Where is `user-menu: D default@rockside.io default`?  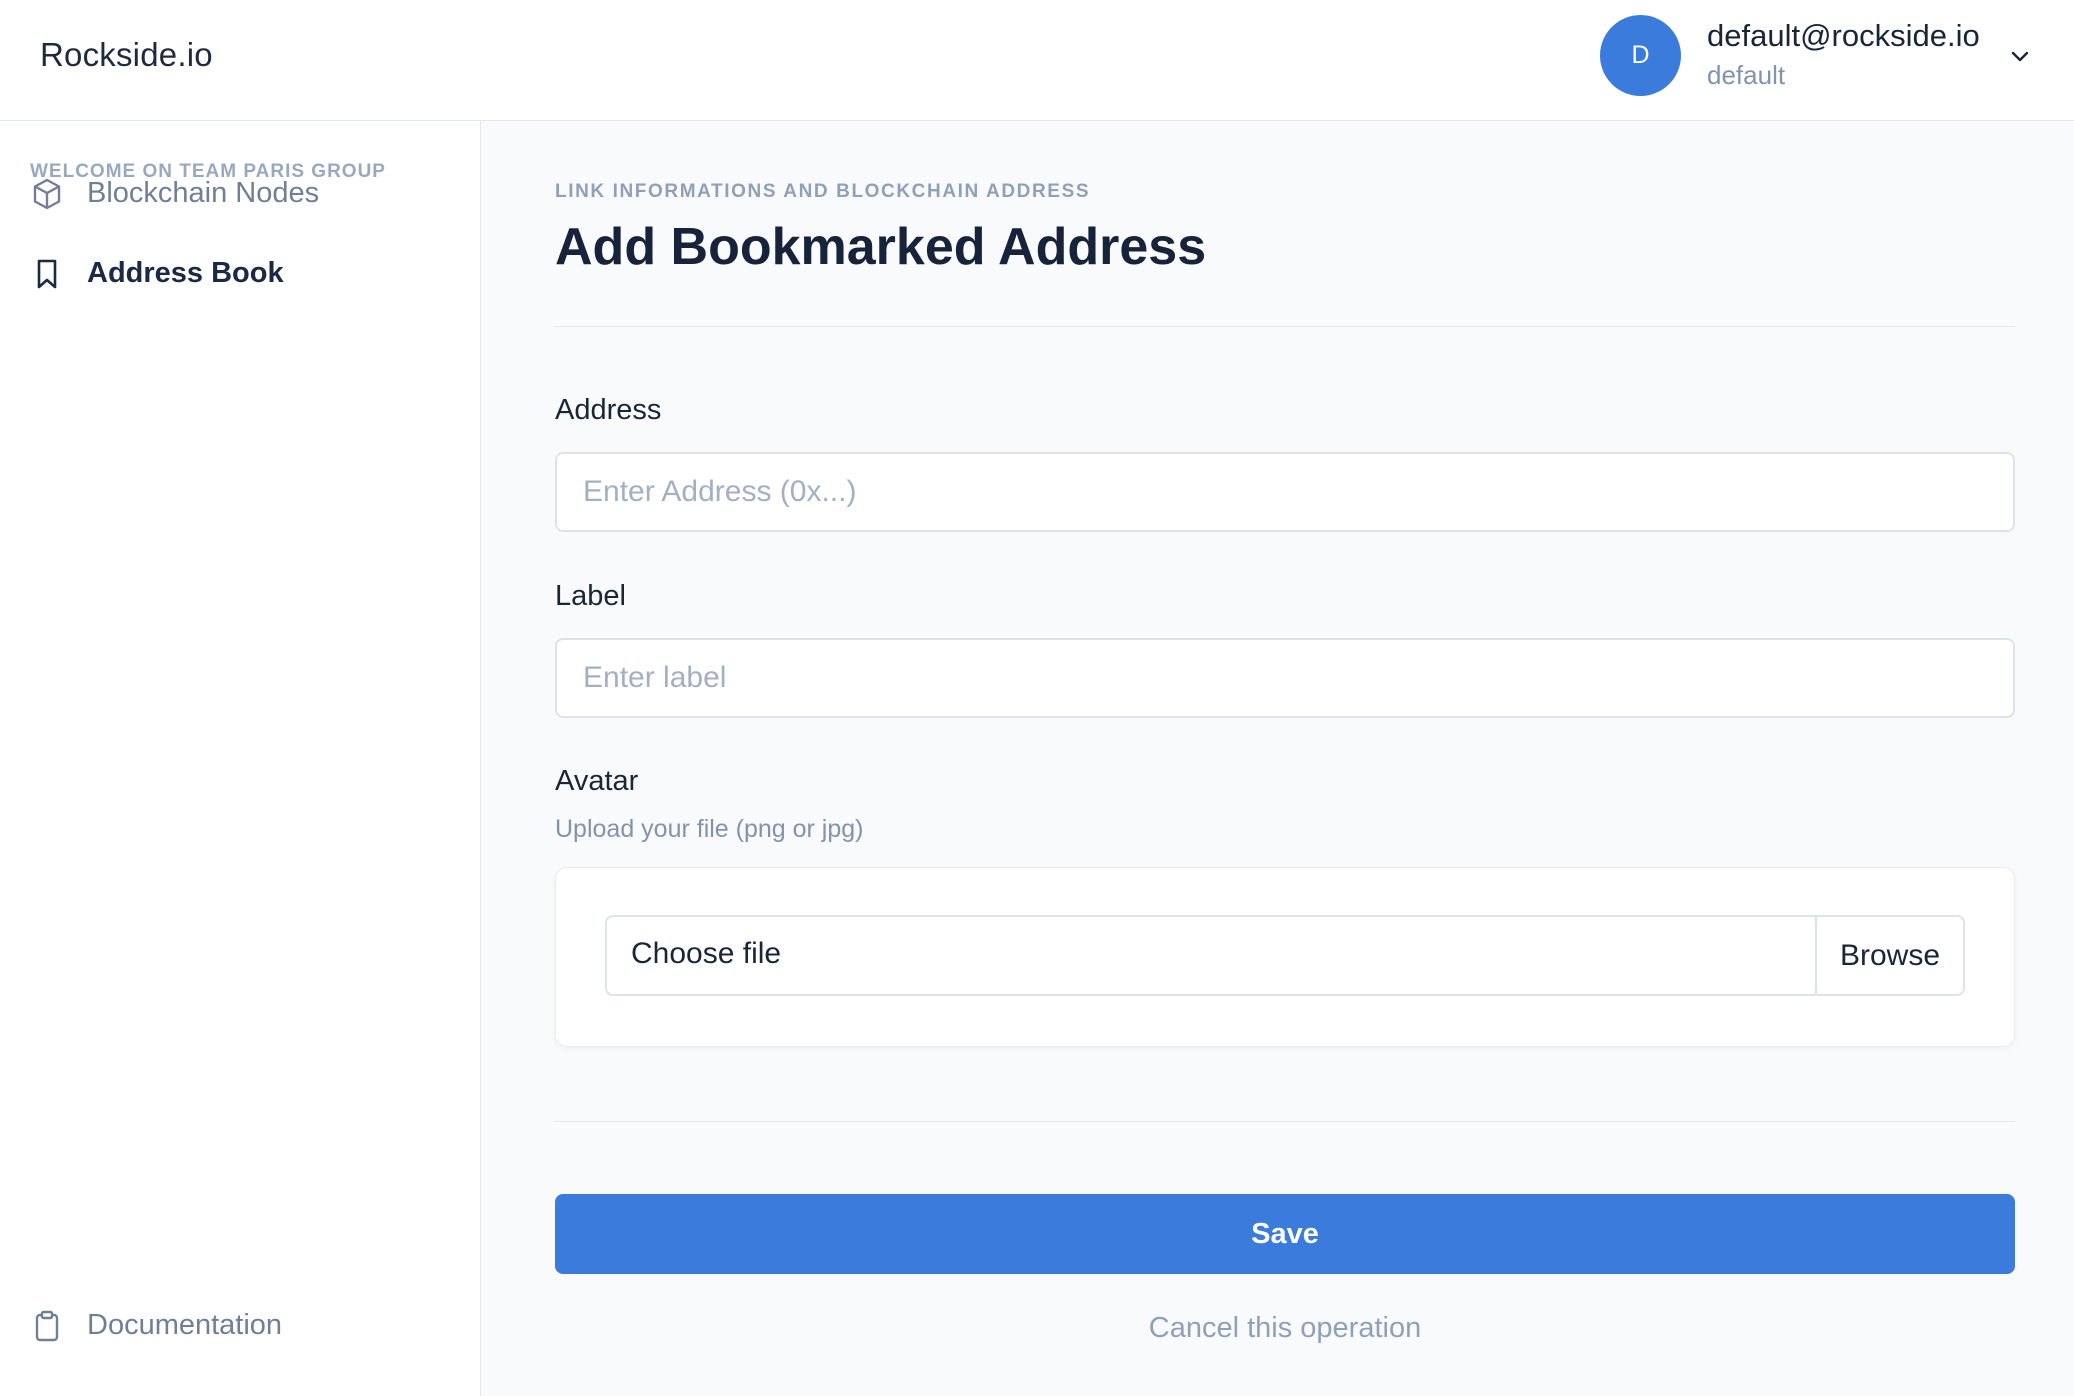 user-menu: D default@rockside.io default is located at coordinates (1820, 56).